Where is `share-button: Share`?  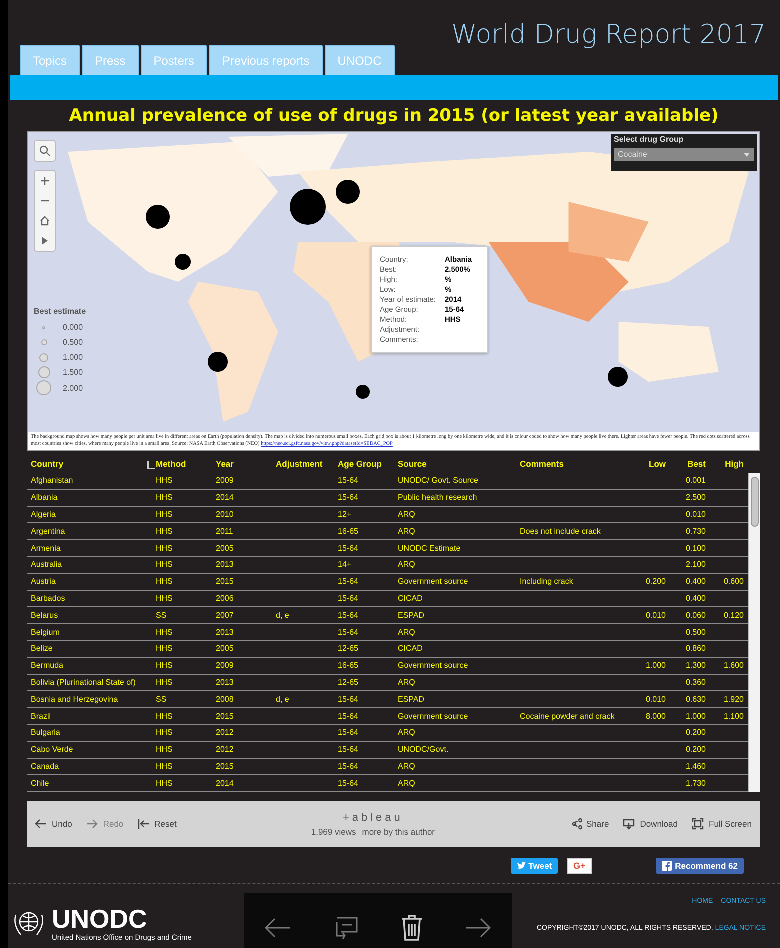 share-button: Share is located at coordinates (590, 824).